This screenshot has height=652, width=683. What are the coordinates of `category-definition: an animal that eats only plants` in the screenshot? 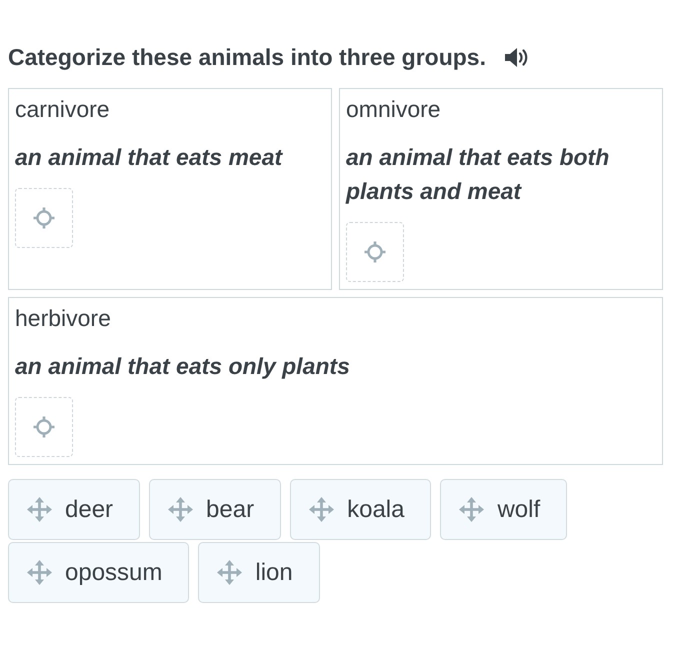 It's located at (183, 366).